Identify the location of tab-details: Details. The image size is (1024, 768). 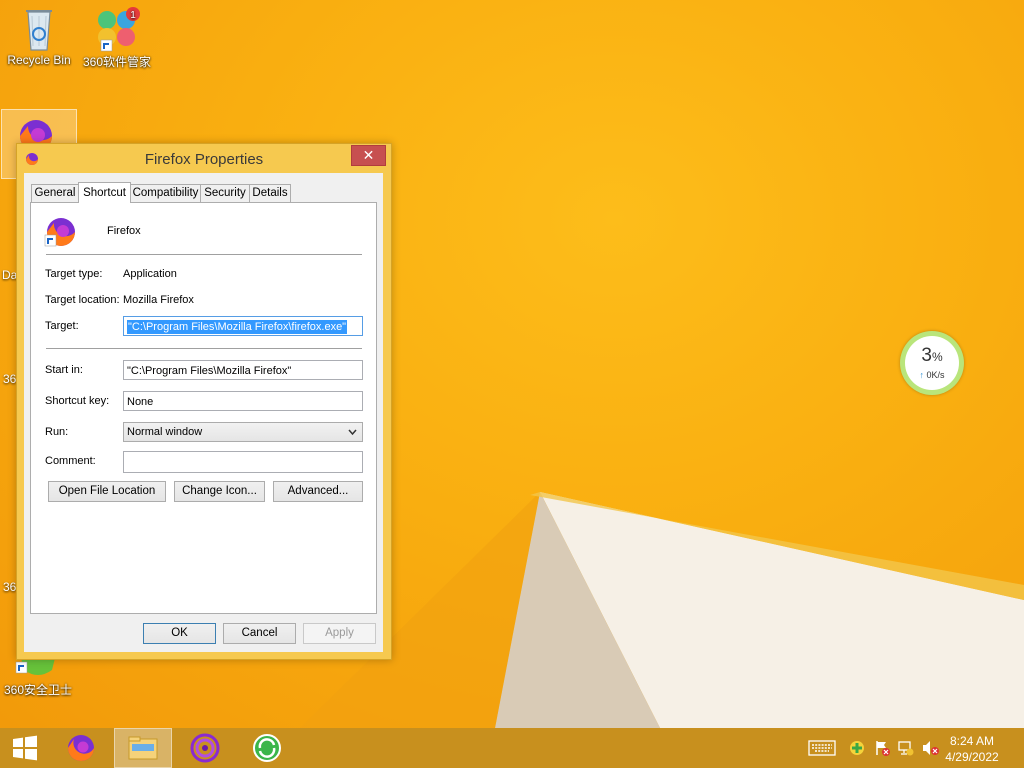
(270, 193).